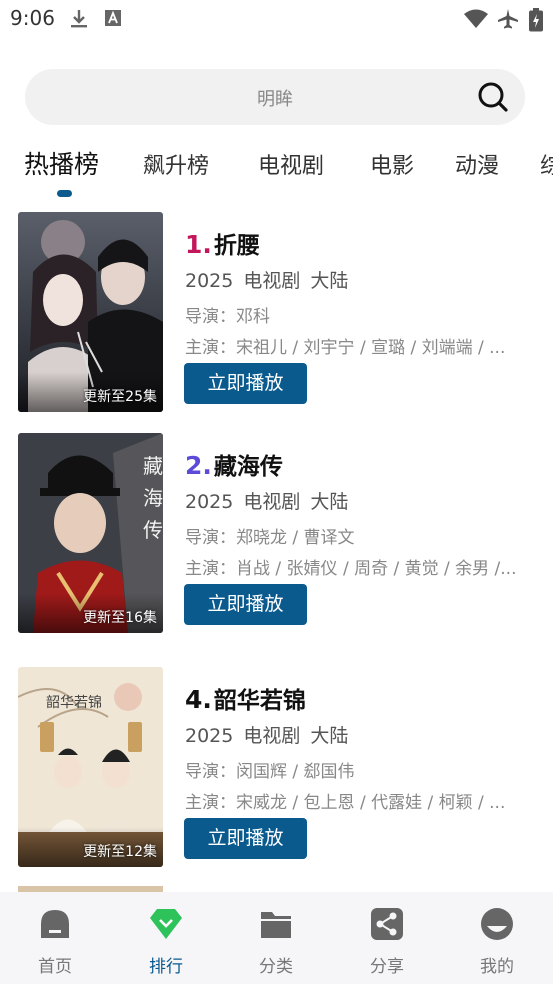  Describe the element at coordinates (260, 701) in the screenshot. I see `item-title: 韶华若锦` at that location.